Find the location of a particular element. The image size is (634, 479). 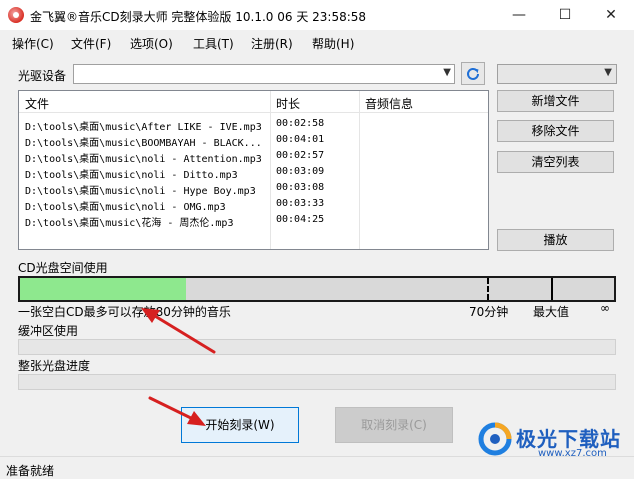

watermark: 极光下载站 www.xz7.com is located at coordinates (556, 440).